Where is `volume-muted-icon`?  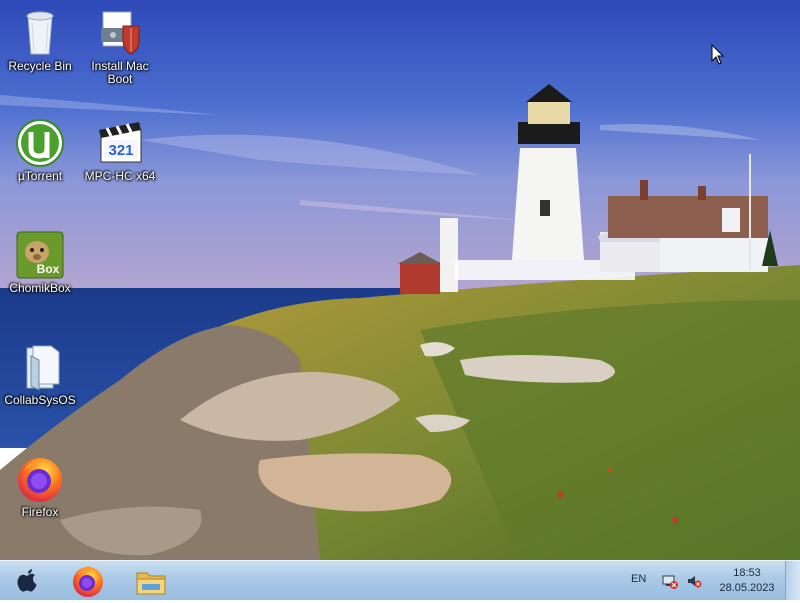
volume-muted-icon is located at coordinates (694, 581).